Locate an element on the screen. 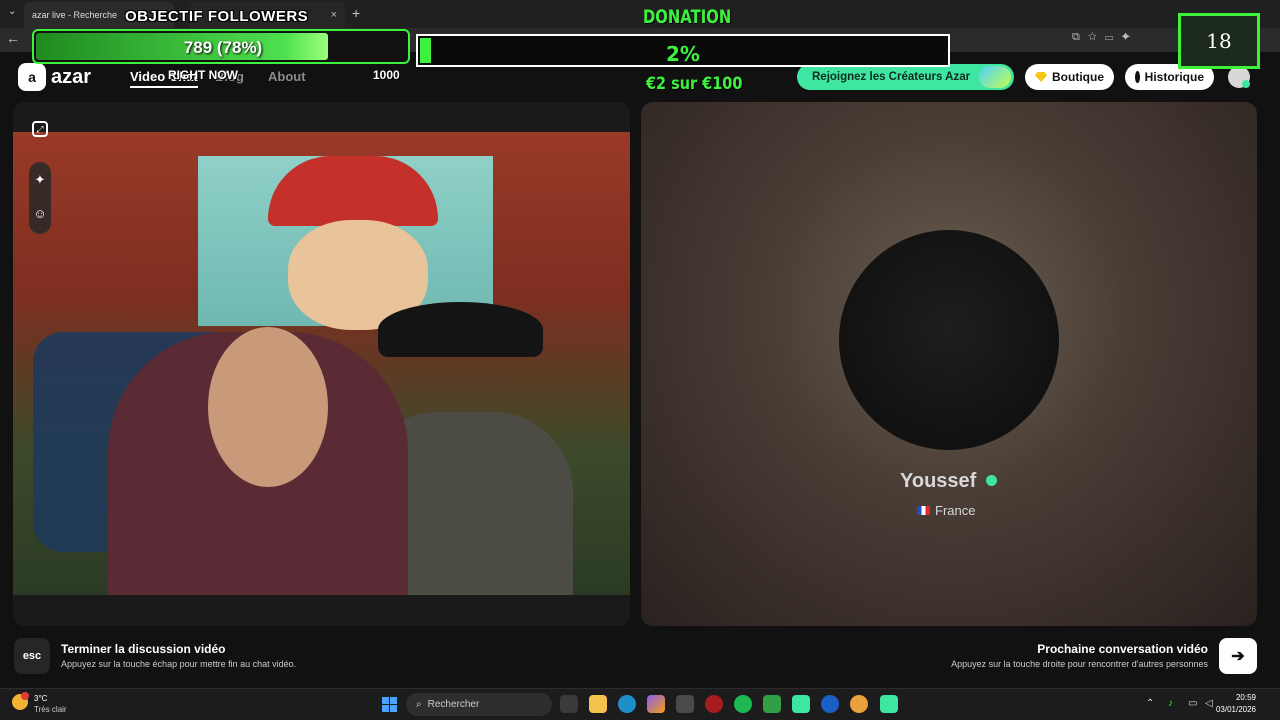 This screenshot has height=720, width=1280. peer-avatar is located at coordinates (949, 340).